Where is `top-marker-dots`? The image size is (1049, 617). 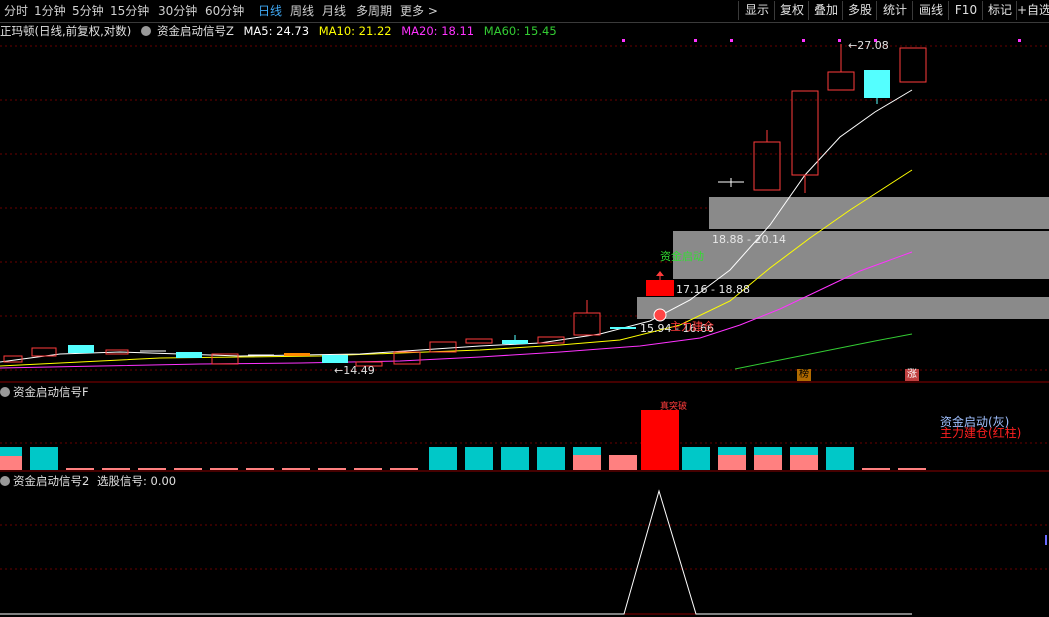
top-marker-dots is located at coordinates (821, 40).